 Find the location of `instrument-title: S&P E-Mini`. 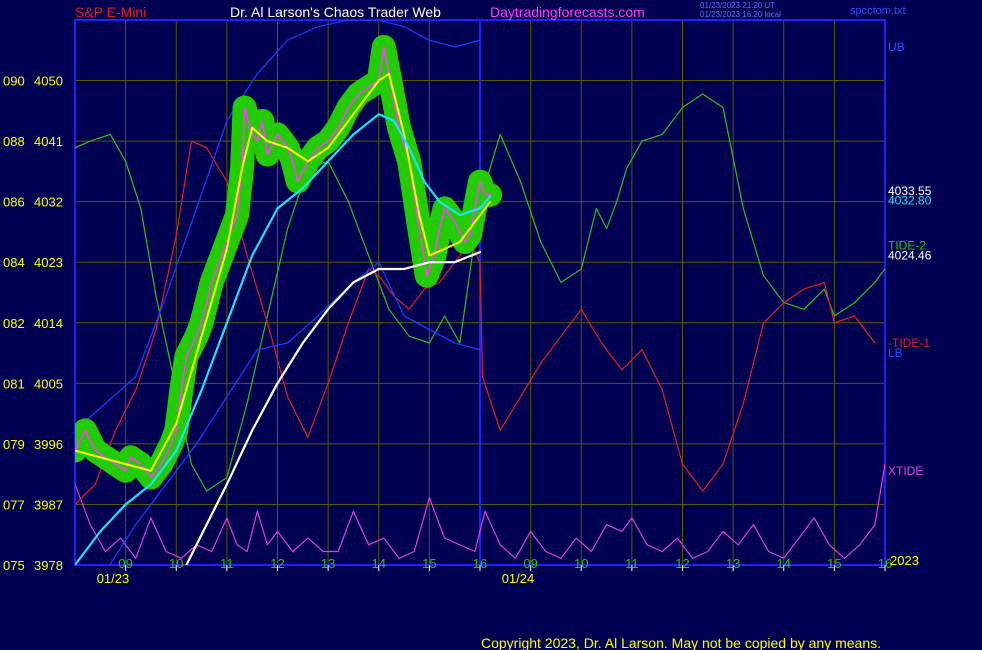

instrument-title: S&P E-Mini is located at coordinates (111, 12).